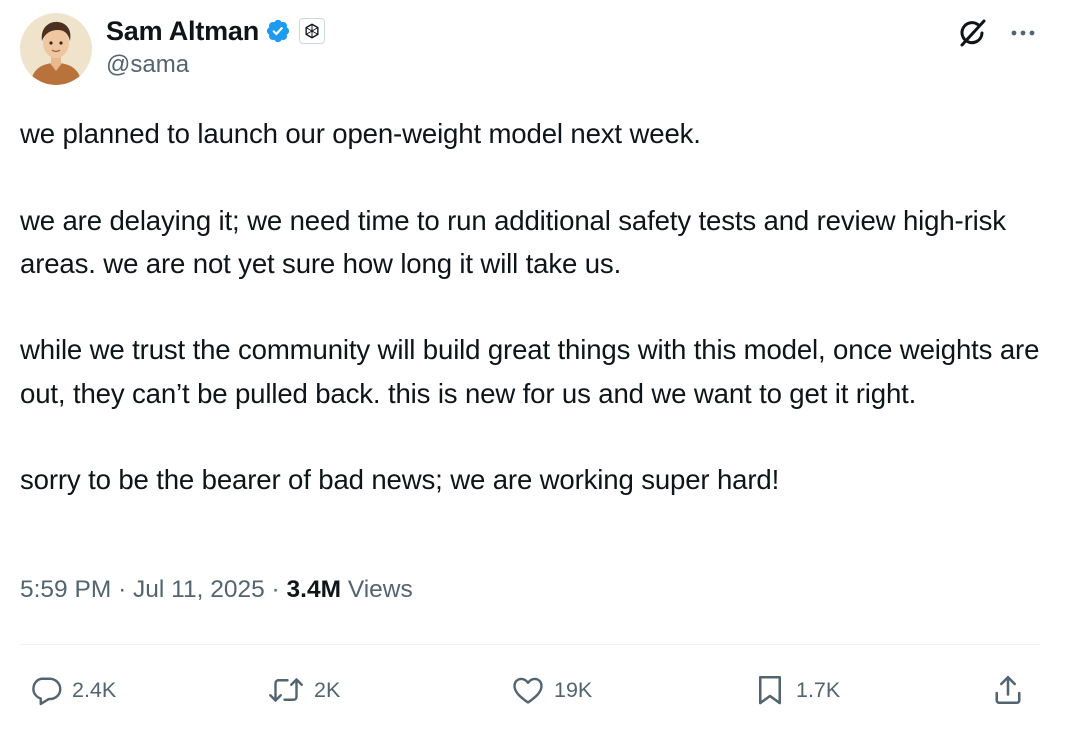  I want to click on views-label: Views, so click(380, 589).